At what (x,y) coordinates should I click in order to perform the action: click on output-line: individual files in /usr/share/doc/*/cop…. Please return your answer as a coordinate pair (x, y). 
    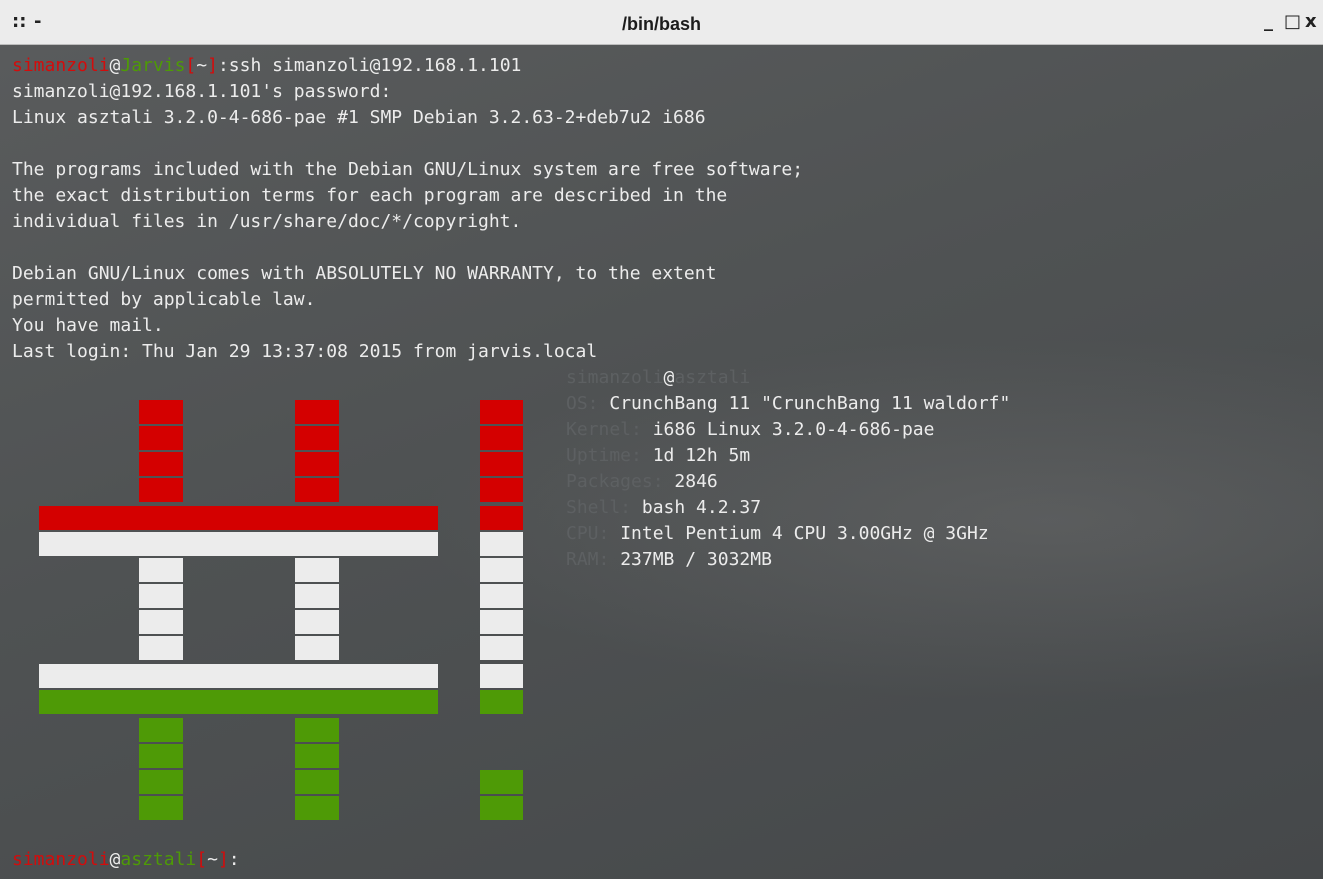
    Looking at the image, I should click on (267, 221).